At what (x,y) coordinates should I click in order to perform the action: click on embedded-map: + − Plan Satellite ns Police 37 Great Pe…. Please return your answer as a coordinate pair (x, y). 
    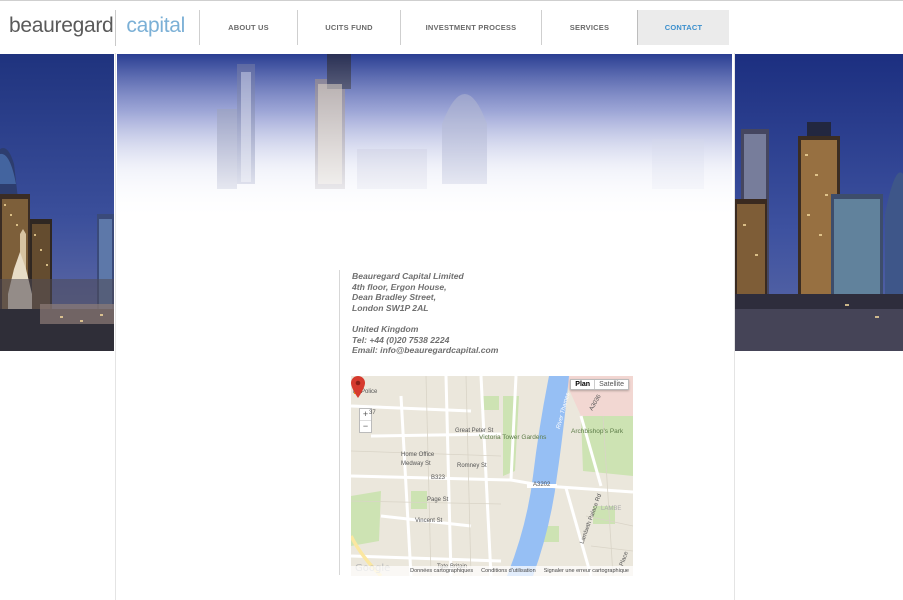
    Looking at the image, I should click on (492, 476).